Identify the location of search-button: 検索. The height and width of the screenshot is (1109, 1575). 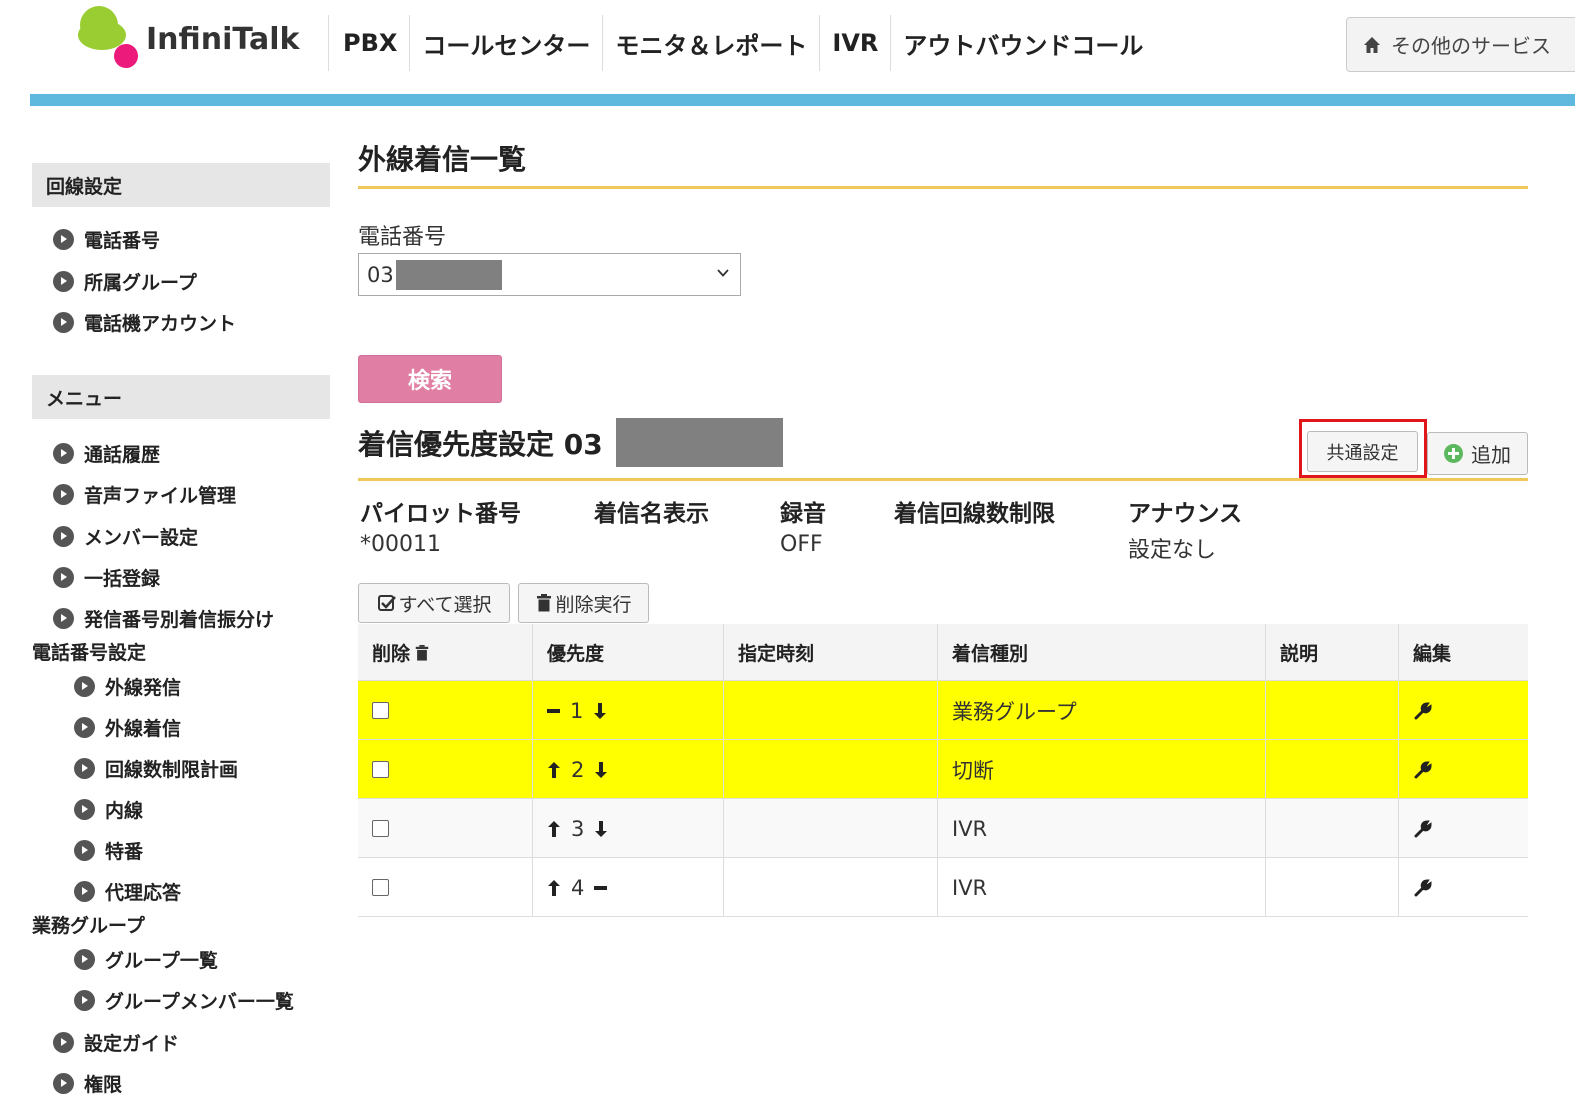
(430, 379).